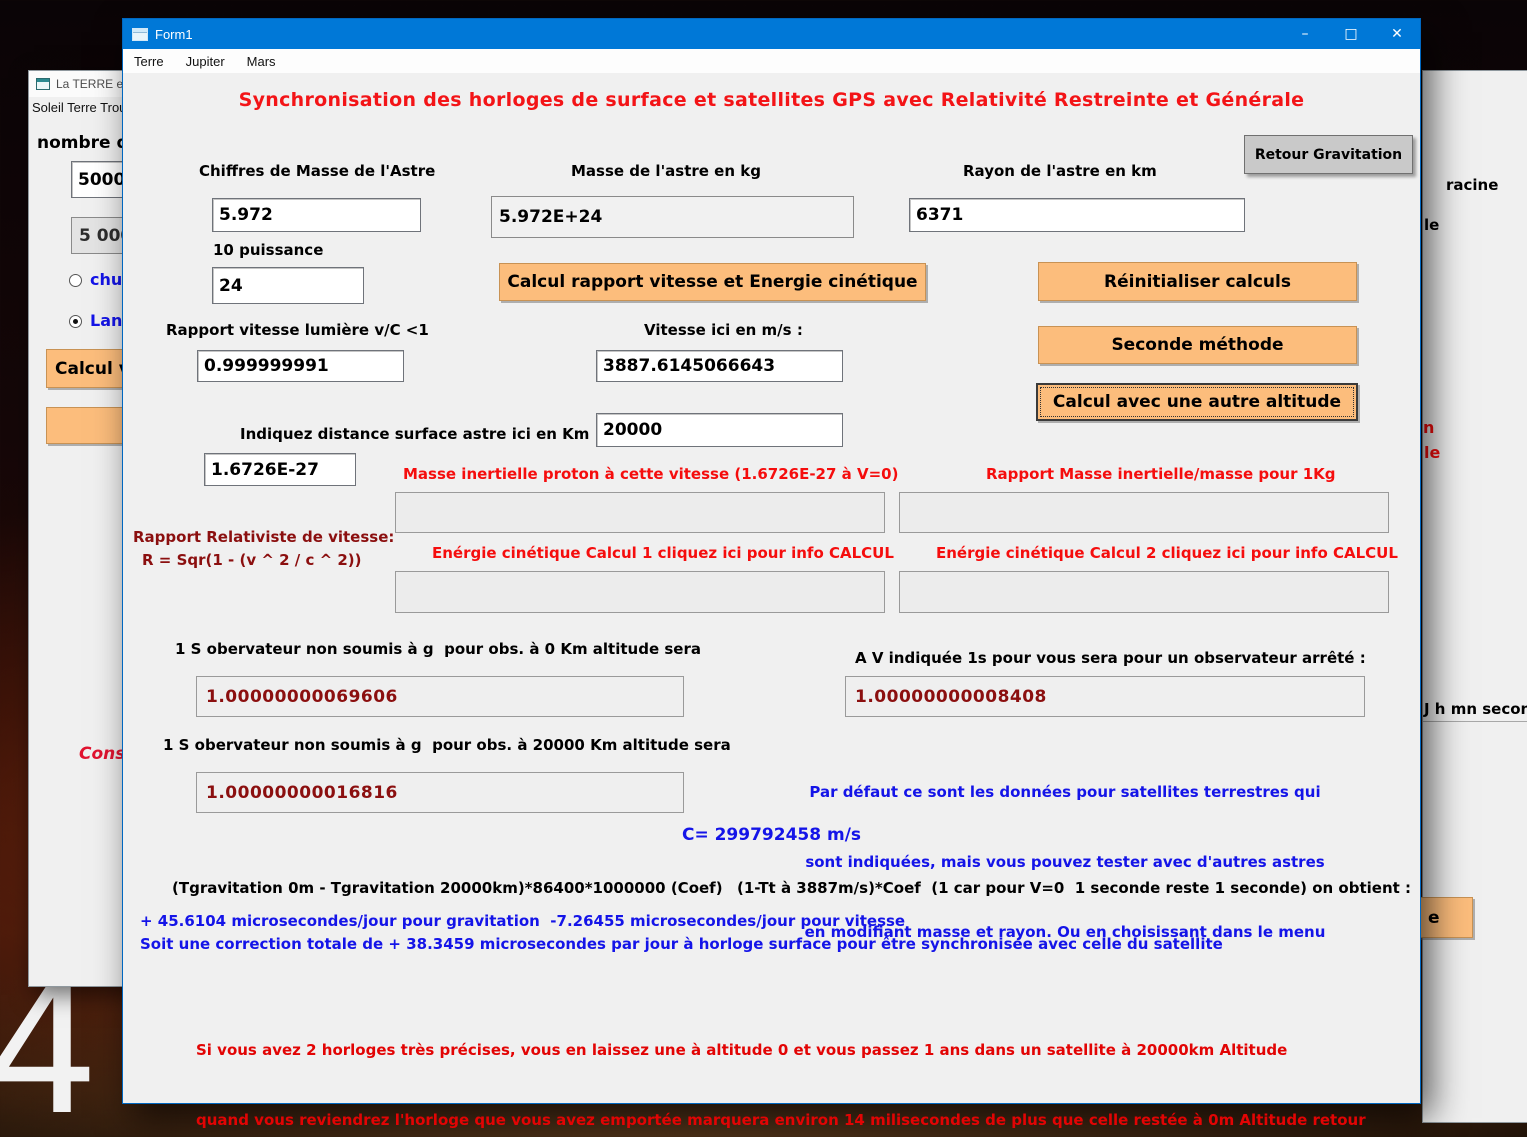 This screenshot has width=1527, height=1137. I want to click on obs-0km-value: 1.00000000069606, so click(440, 696).